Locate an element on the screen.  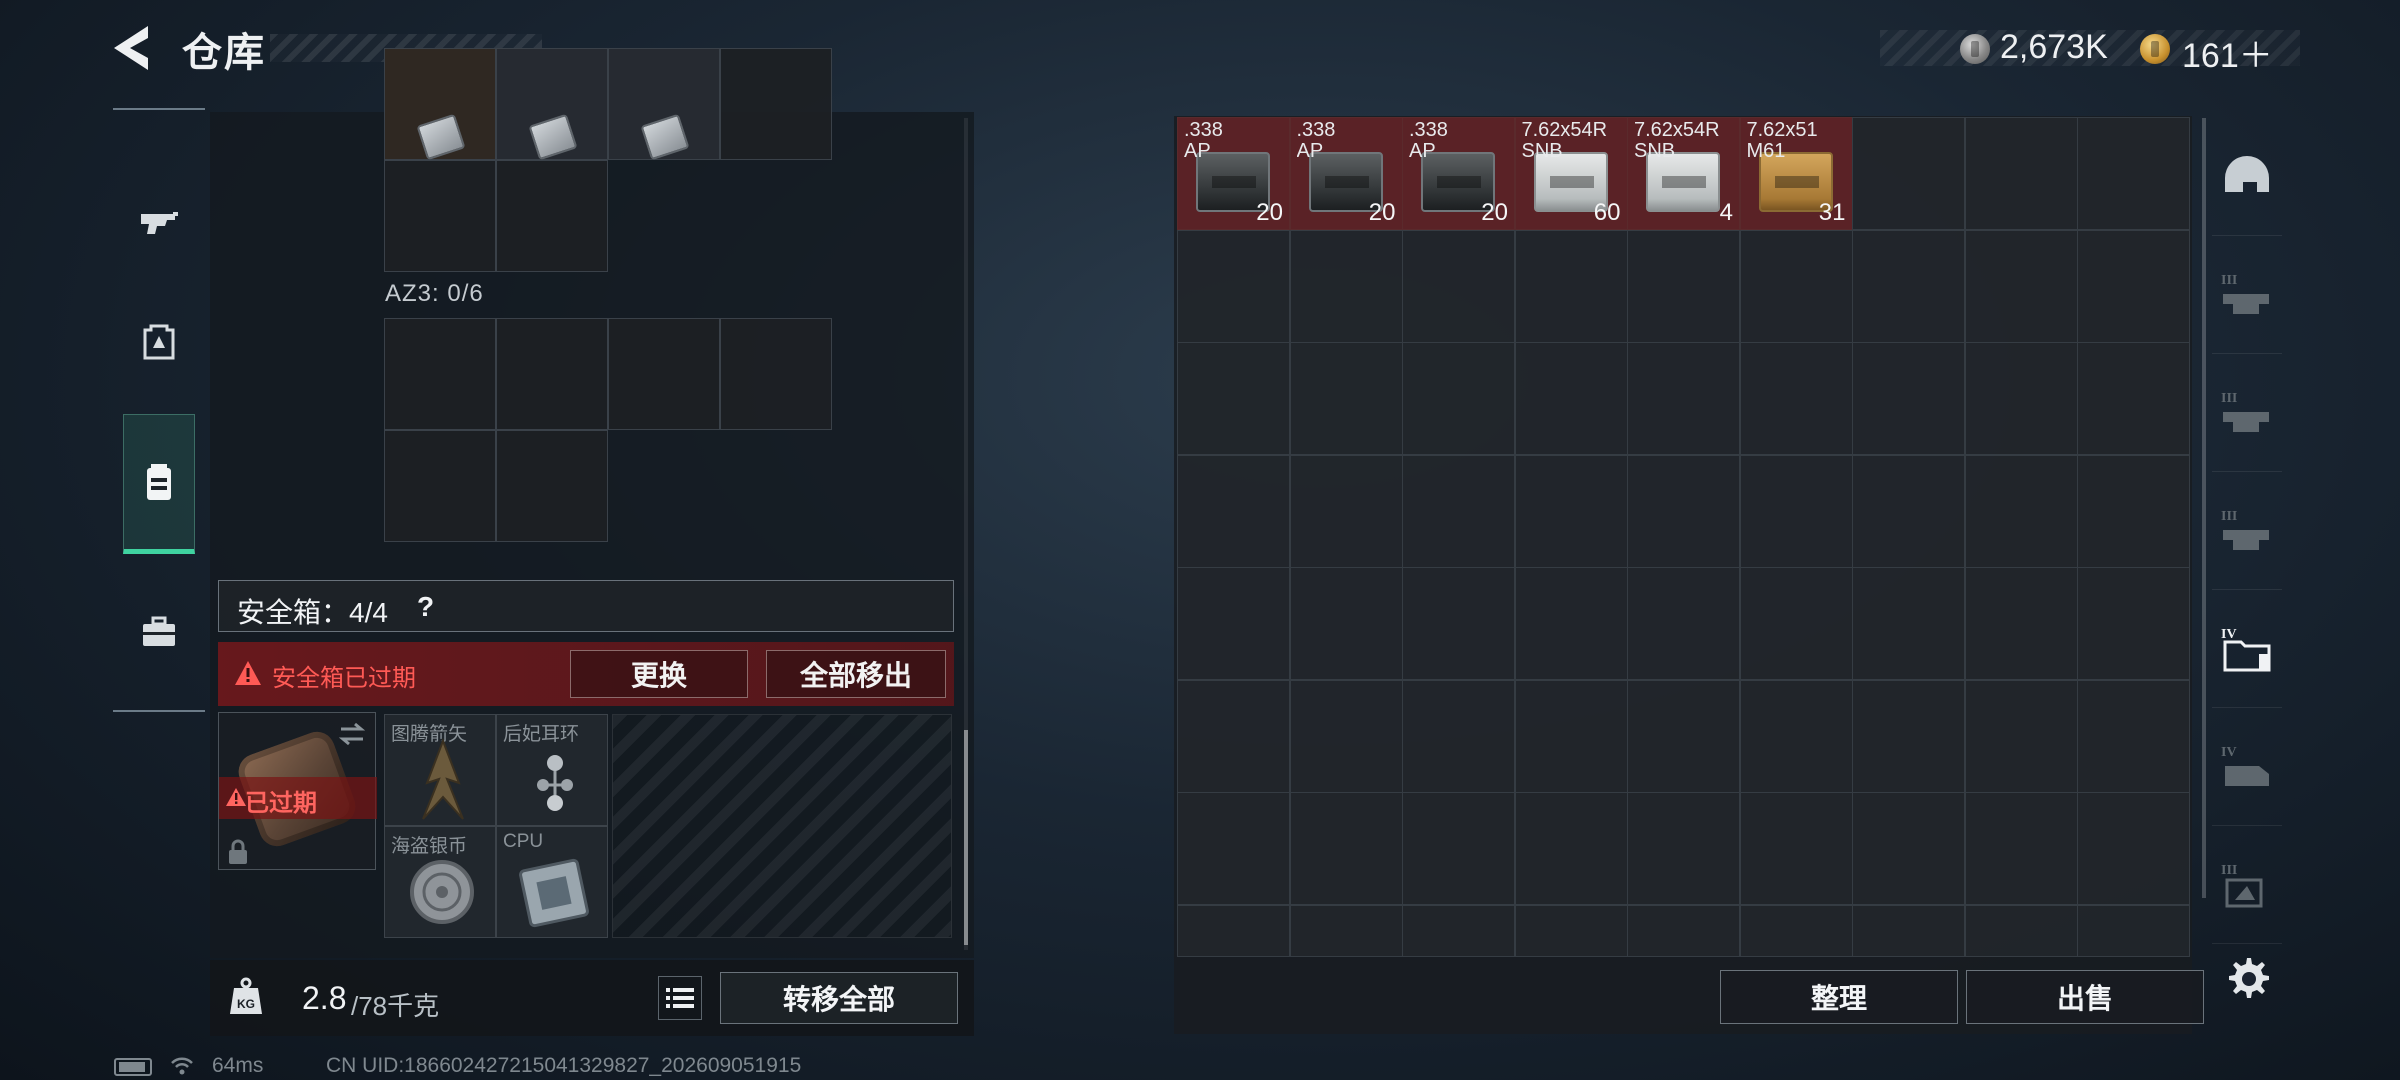
ammo-item: 7.62x51 M61 31 is located at coordinates (1796, 173).